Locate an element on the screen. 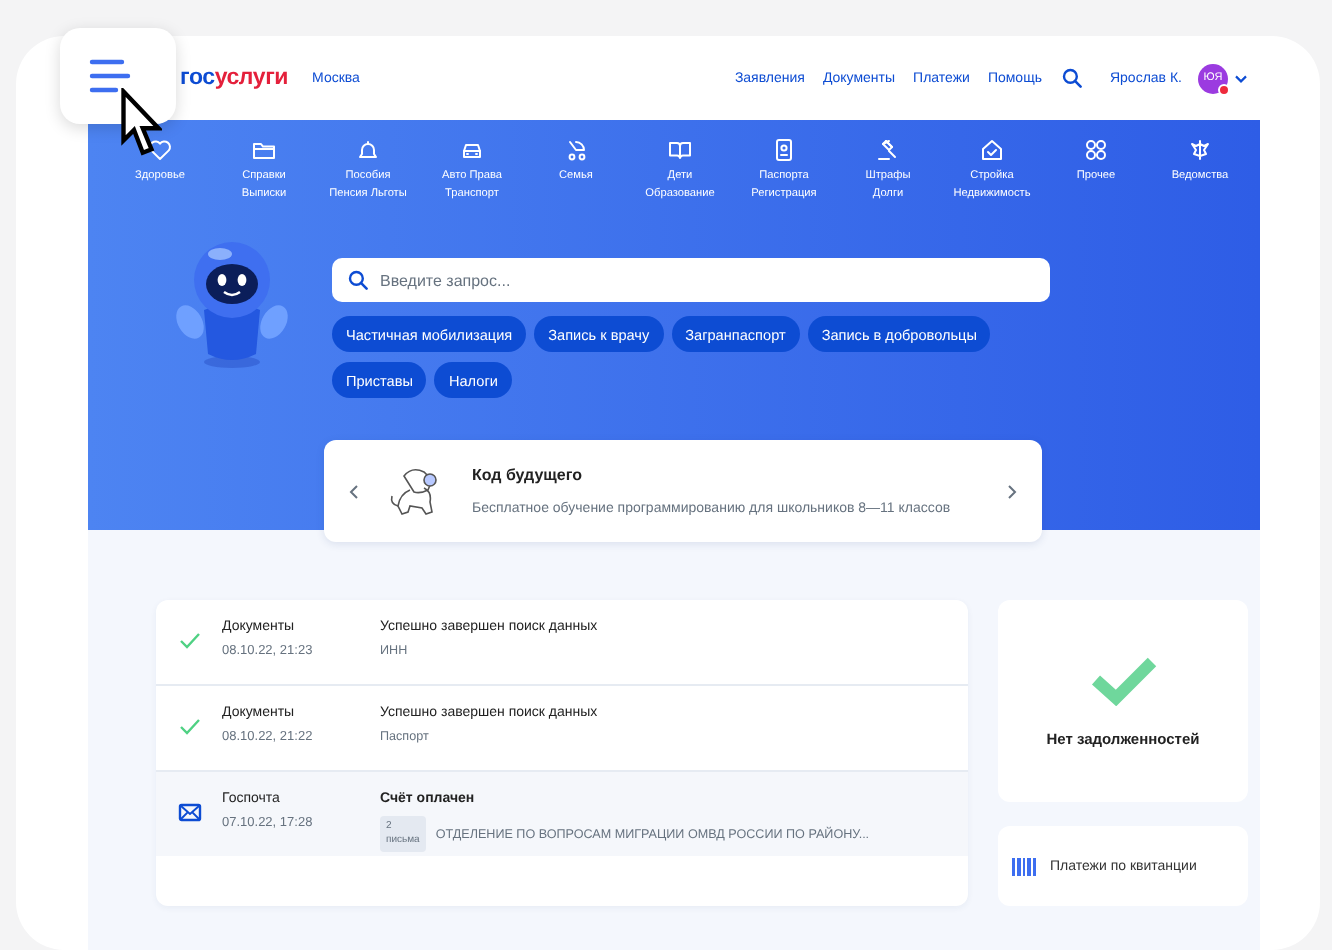 This screenshot has height=950, width=1332. gavel-icon is located at coordinates (888, 150).